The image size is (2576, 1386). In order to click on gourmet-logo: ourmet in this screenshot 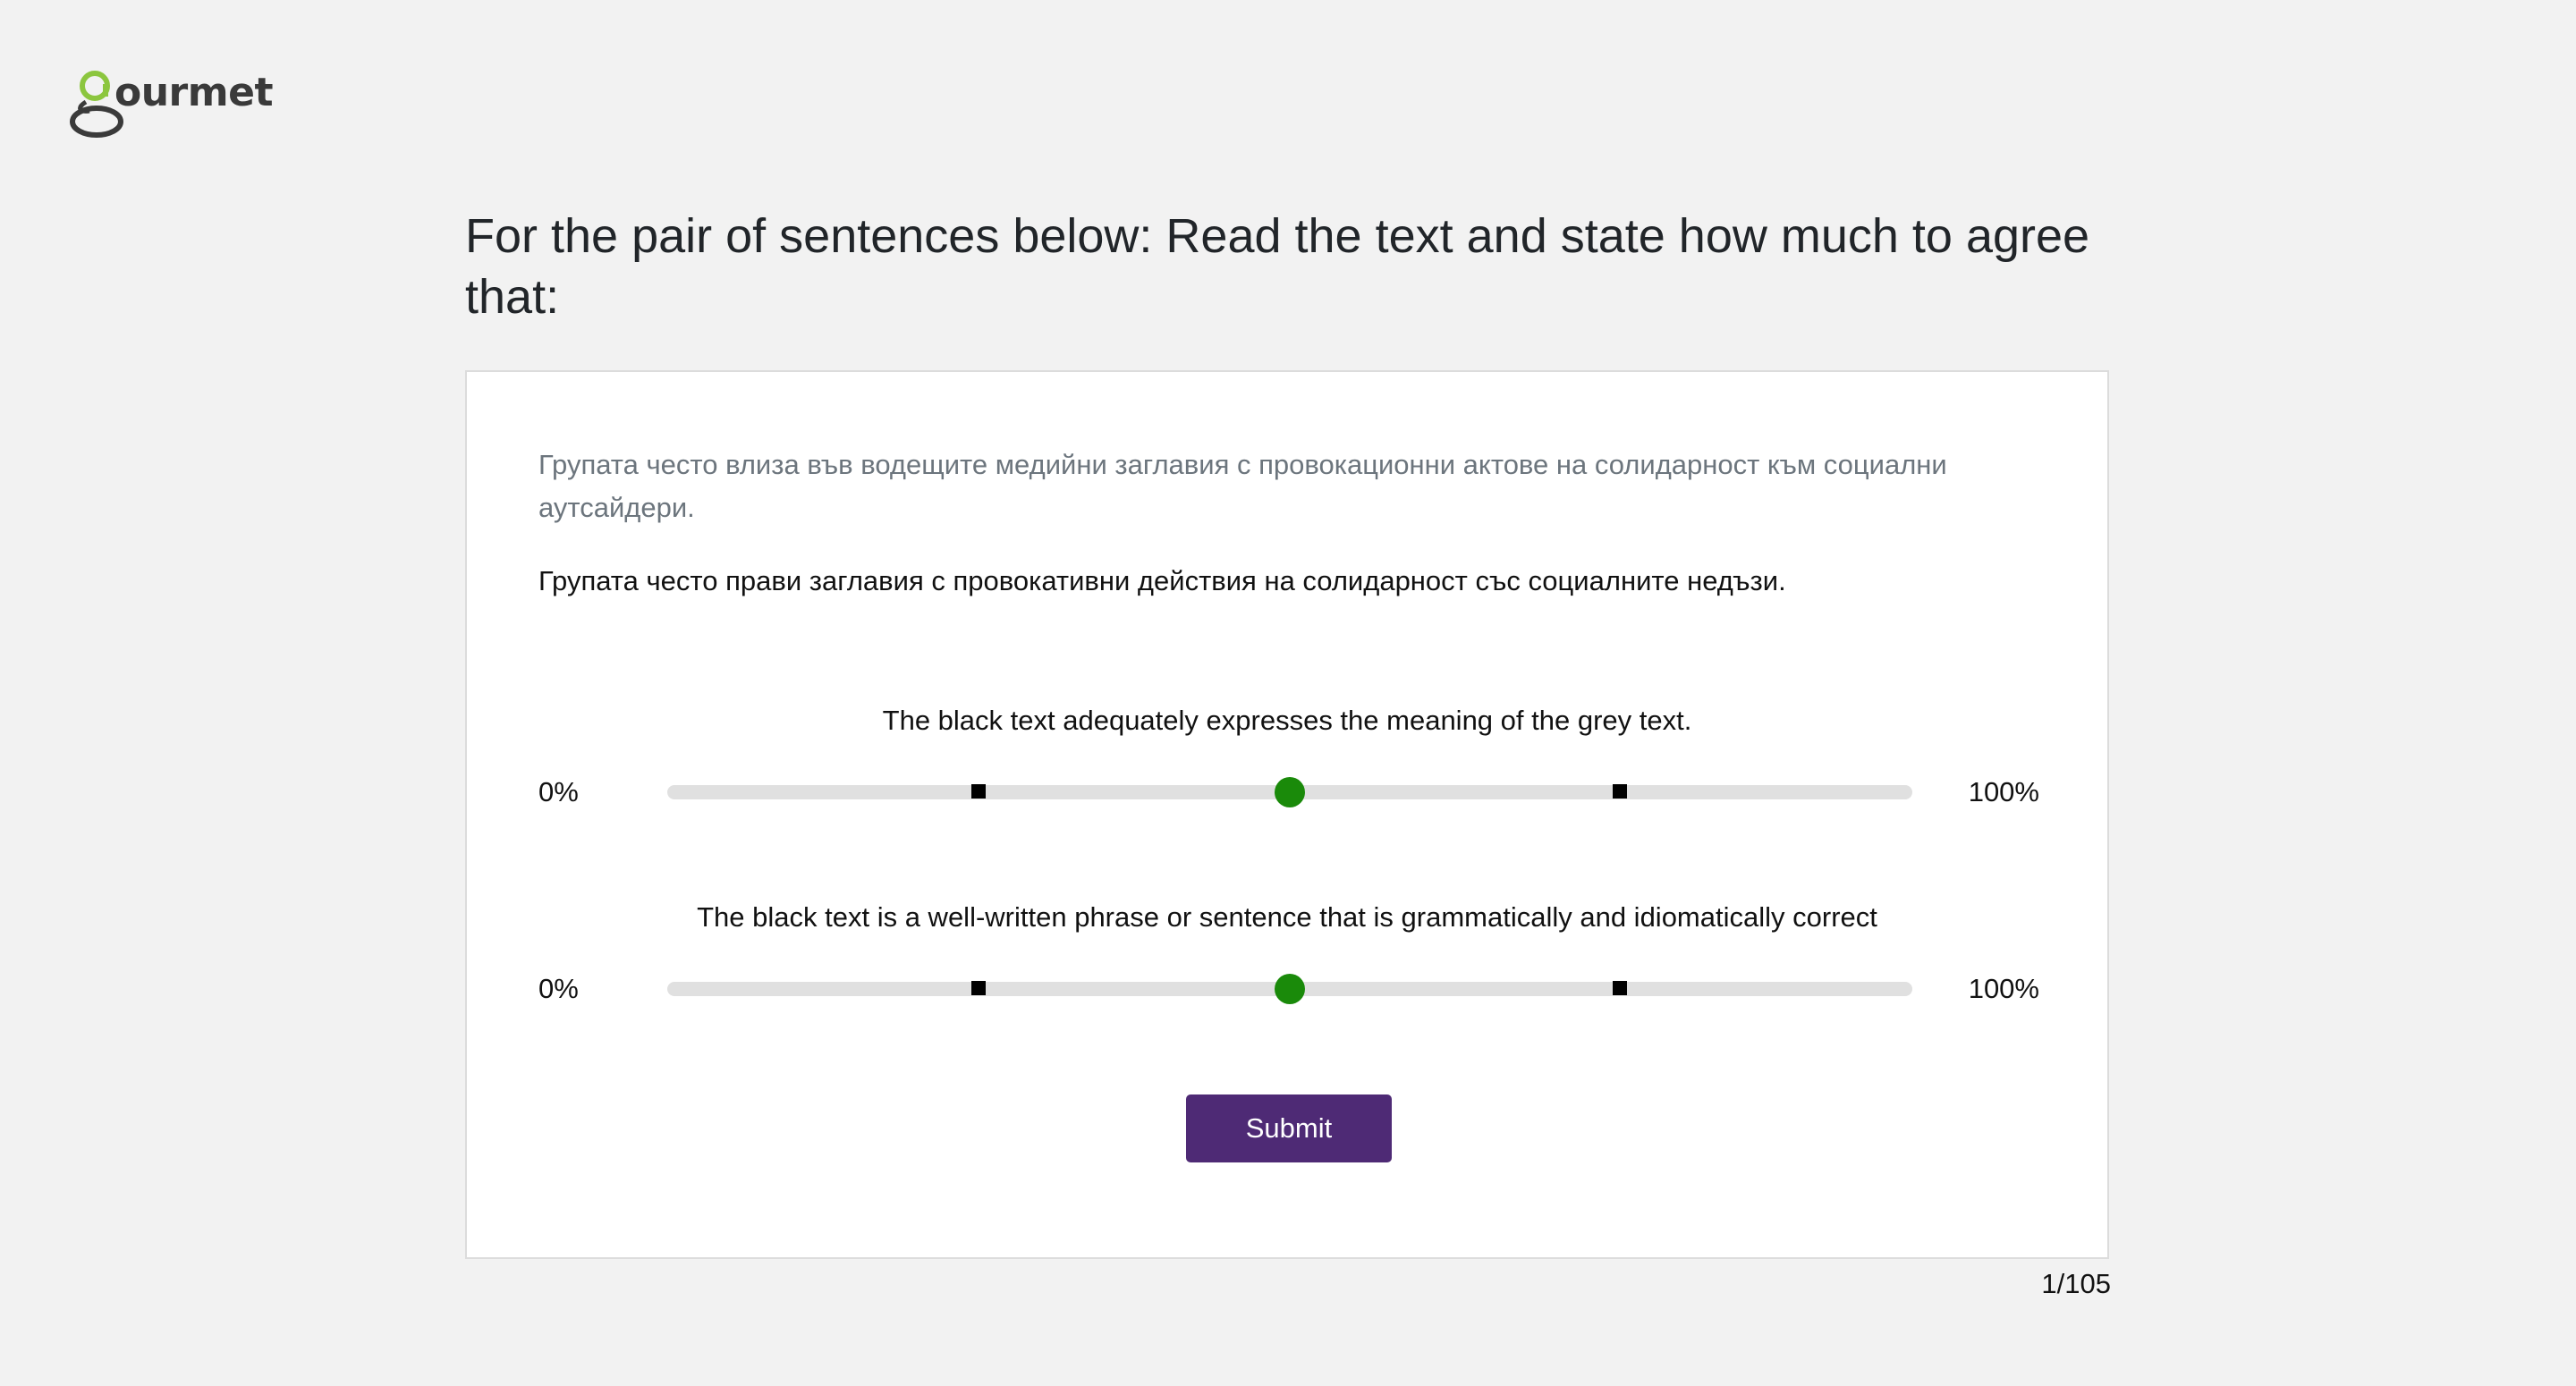, I will do `click(171, 104)`.